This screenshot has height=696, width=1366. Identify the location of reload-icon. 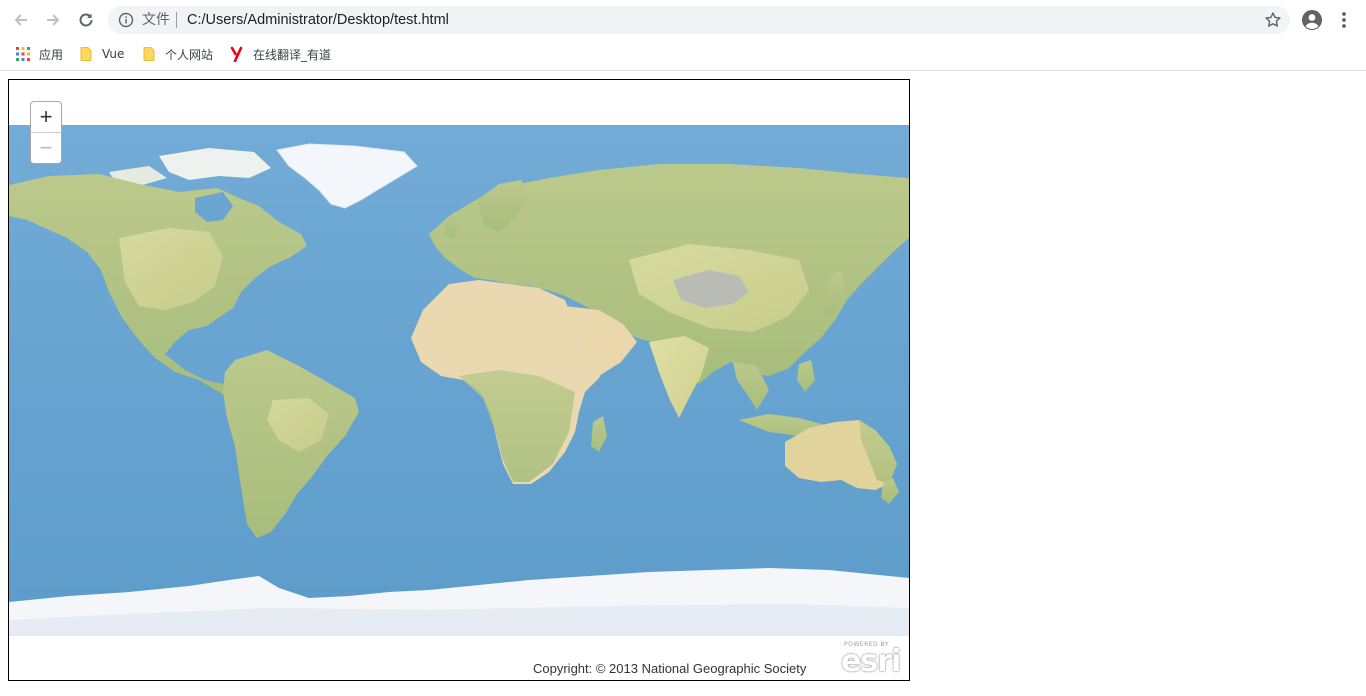
(86, 20).